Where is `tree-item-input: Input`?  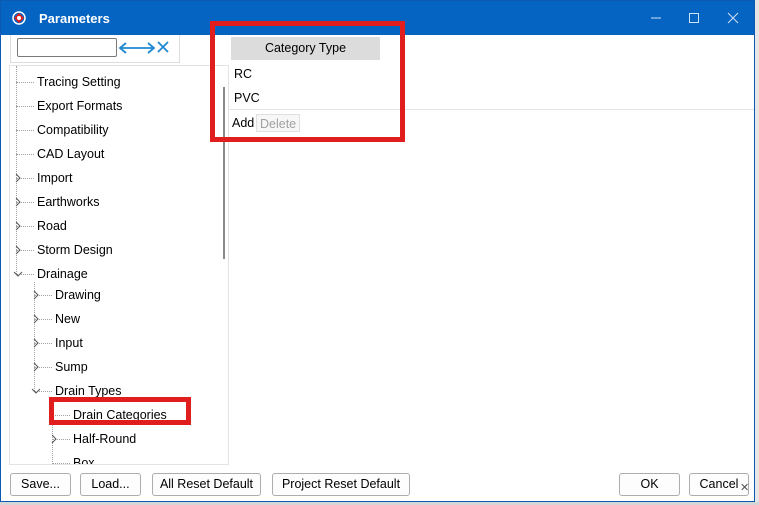
tree-item-input: Input is located at coordinates (119, 343).